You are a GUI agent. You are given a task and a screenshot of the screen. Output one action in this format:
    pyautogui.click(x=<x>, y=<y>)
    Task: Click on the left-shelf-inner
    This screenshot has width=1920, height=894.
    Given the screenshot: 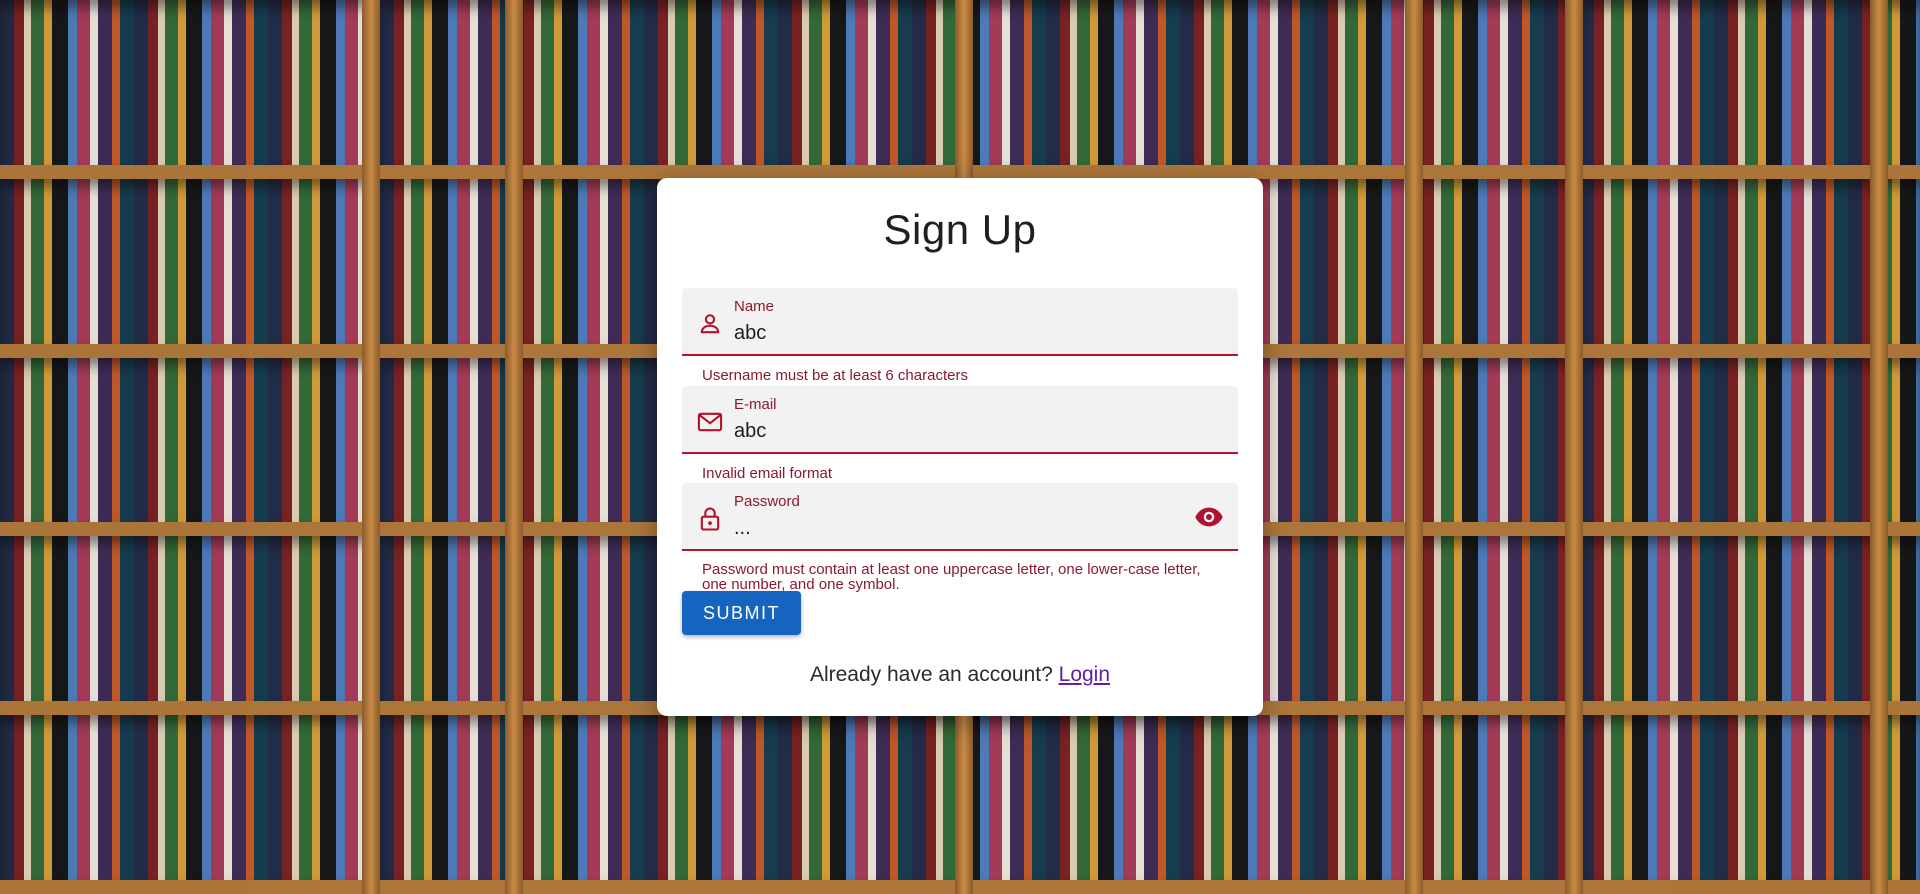 What is the action you would take?
    pyautogui.click(x=445, y=447)
    